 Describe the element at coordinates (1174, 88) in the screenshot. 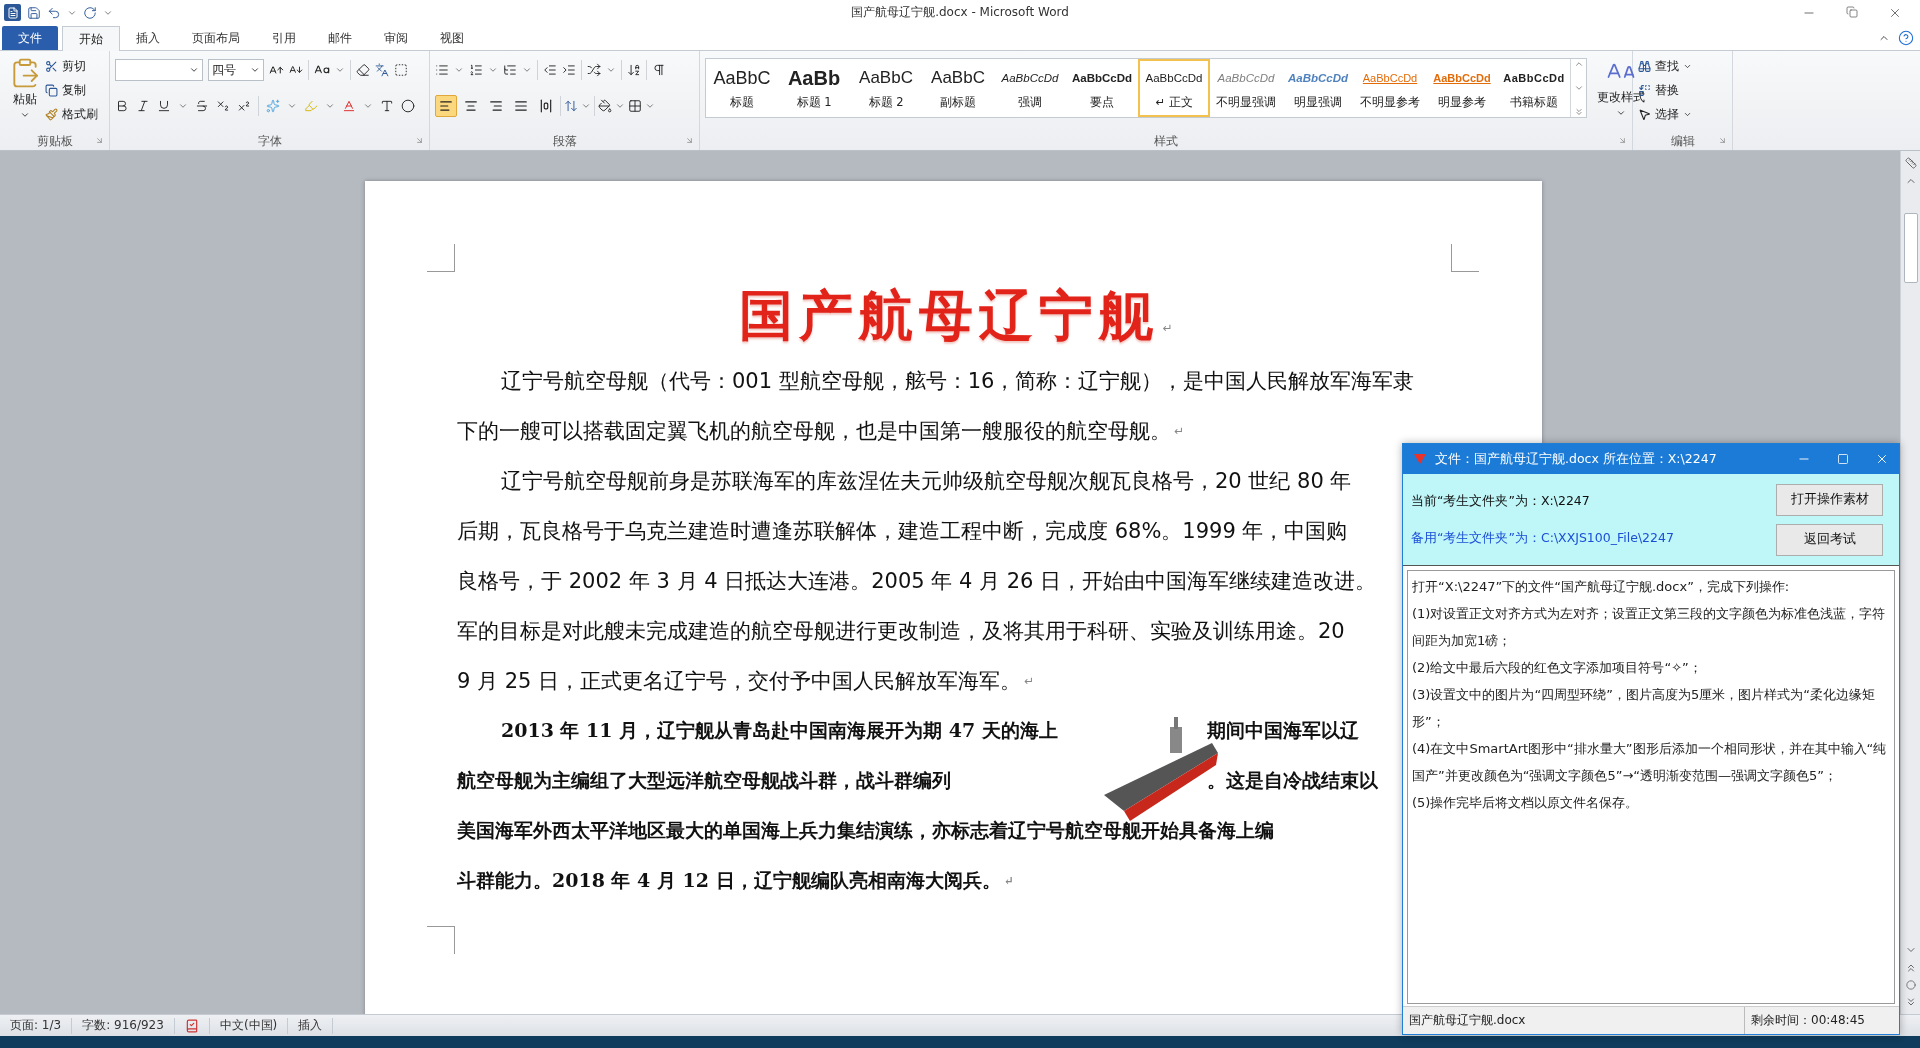

I see `style-item: AaBbCcDd ↵ 正文` at that location.